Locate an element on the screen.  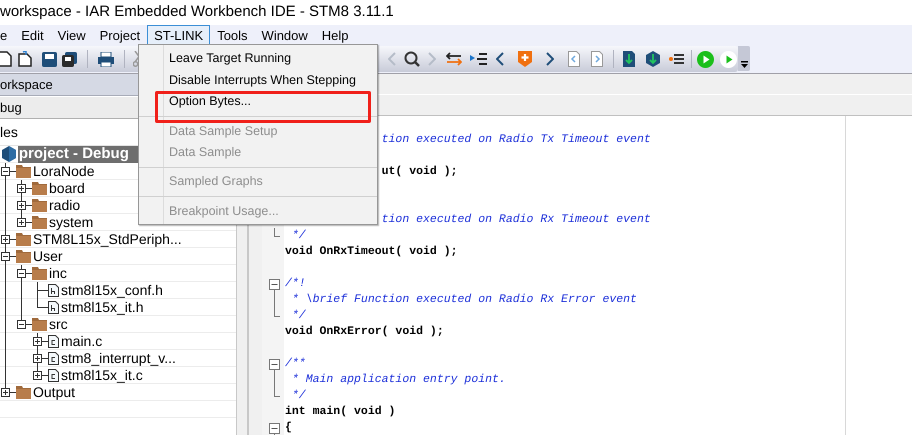
menu-item: Project is located at coordinates (120, 35).